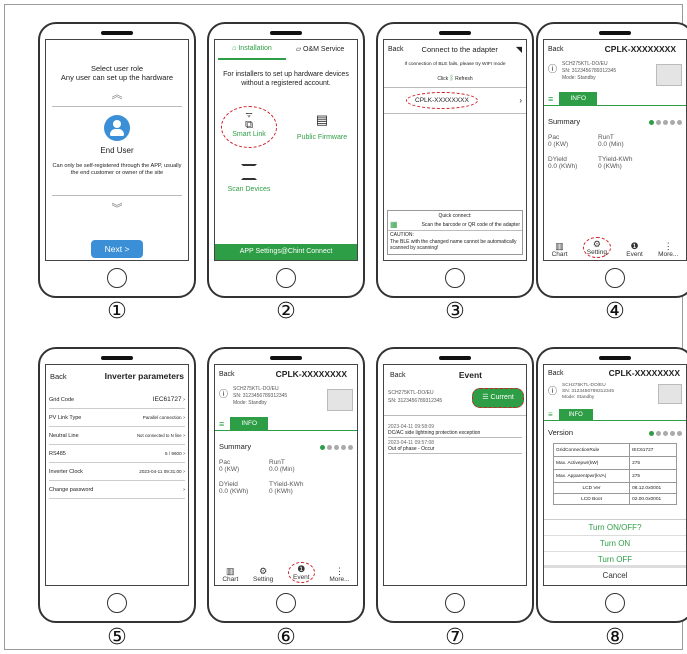  What do you see at coordinates (615, 544) in the screenshot?
I see `turn-on-button: Turn ON` at bounding box center [615, 544].